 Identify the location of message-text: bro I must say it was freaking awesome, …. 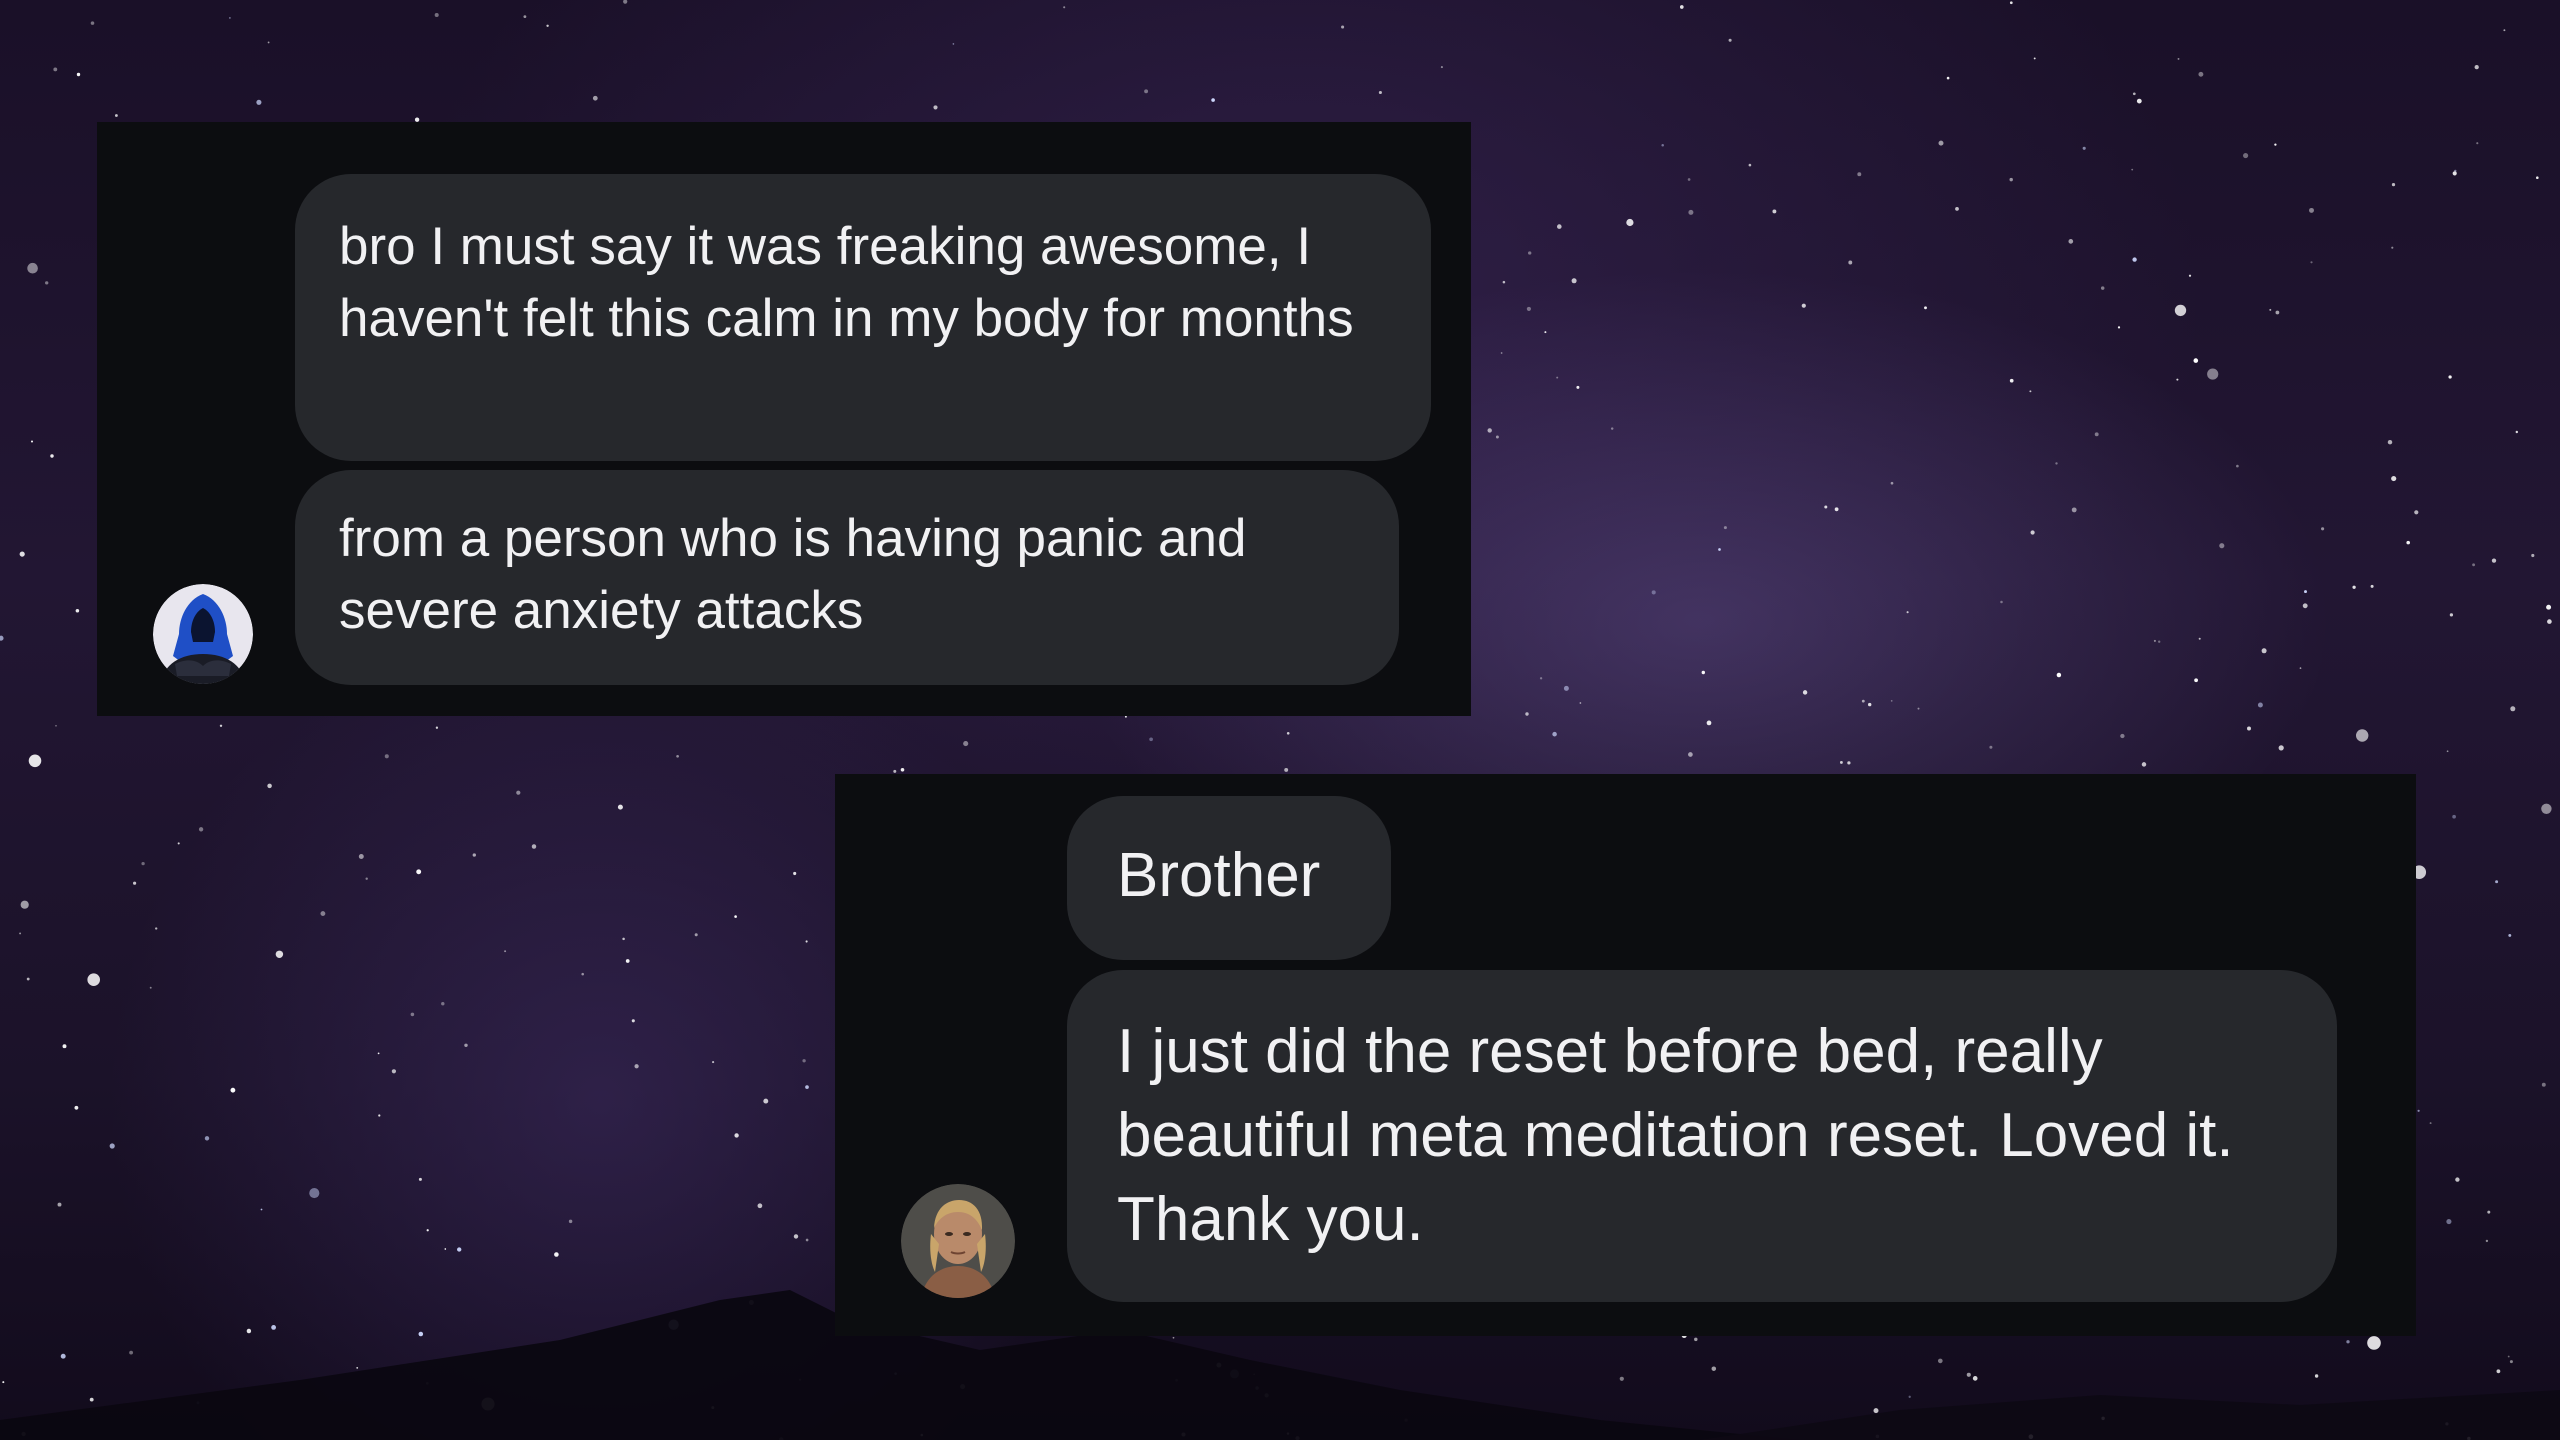
(846, 282).